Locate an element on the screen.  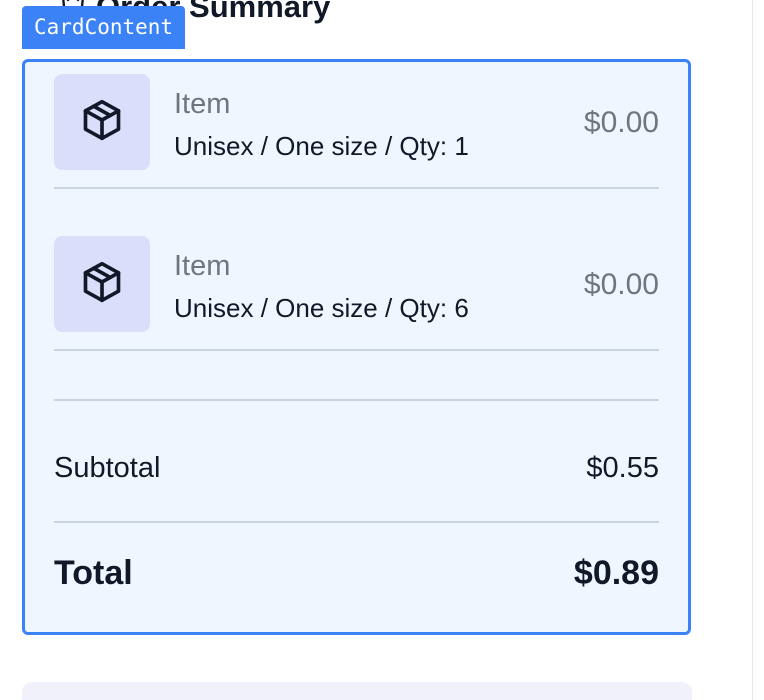
subtotal-row: Subtotal $0.55 is located at coordinates (356, 468).